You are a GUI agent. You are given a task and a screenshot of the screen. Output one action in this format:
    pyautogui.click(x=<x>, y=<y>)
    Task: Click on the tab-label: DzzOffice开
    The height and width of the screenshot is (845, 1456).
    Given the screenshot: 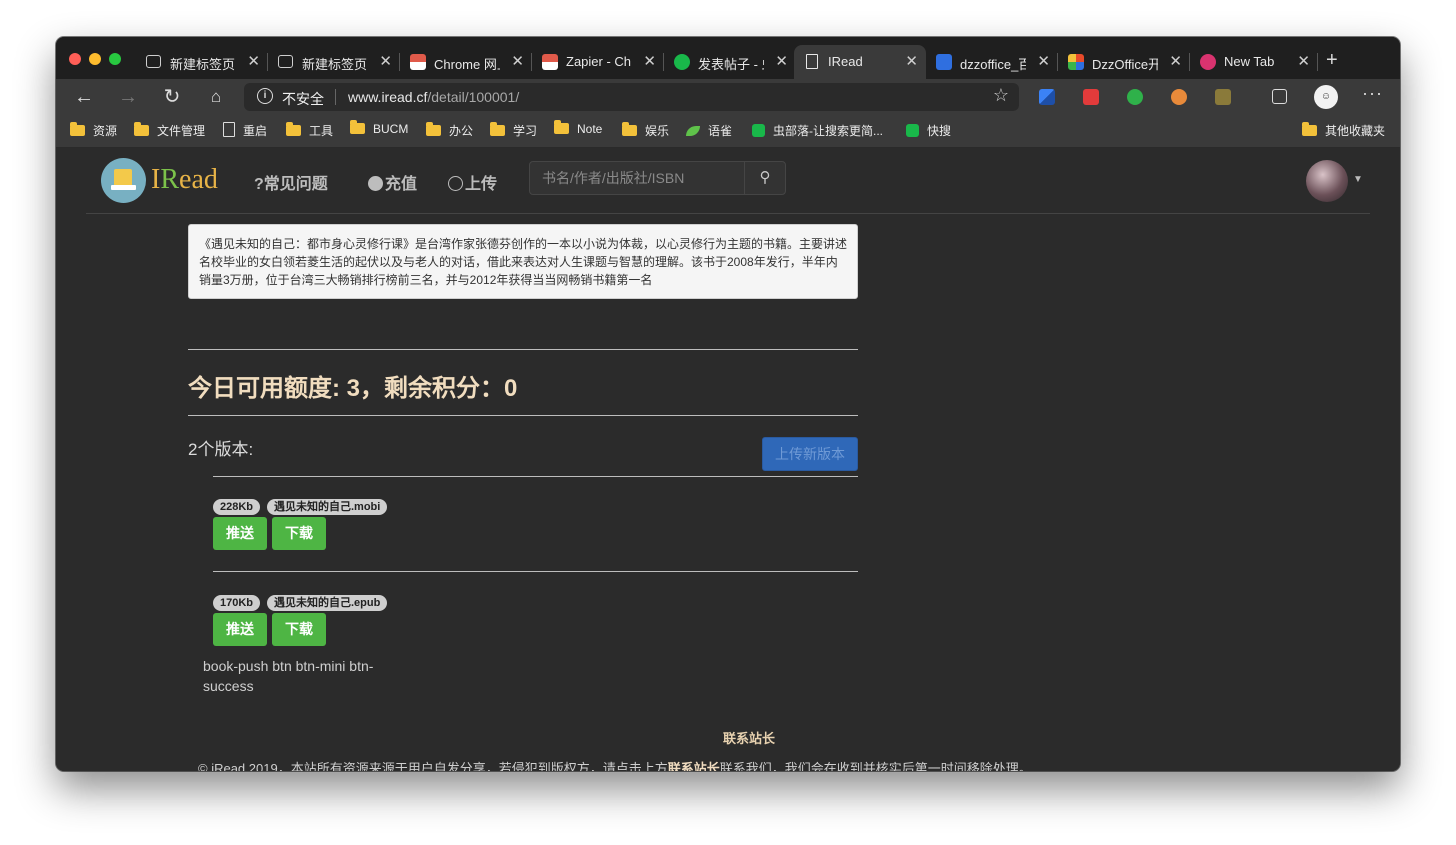 What is the action you would take?
    pyautogui.click(x=1125, y=64)
    